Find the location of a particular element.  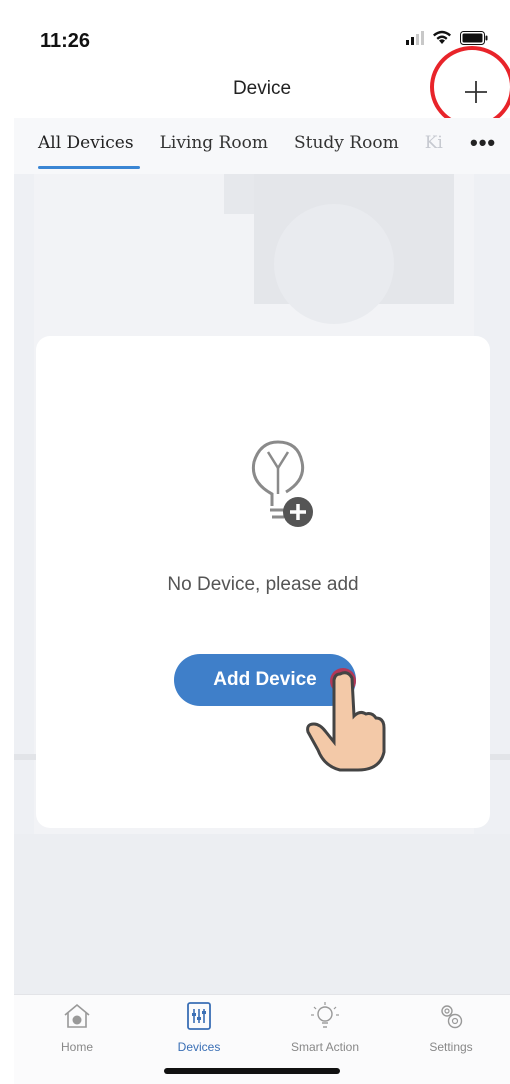

home-icon is located at coordinates (77, 1015).